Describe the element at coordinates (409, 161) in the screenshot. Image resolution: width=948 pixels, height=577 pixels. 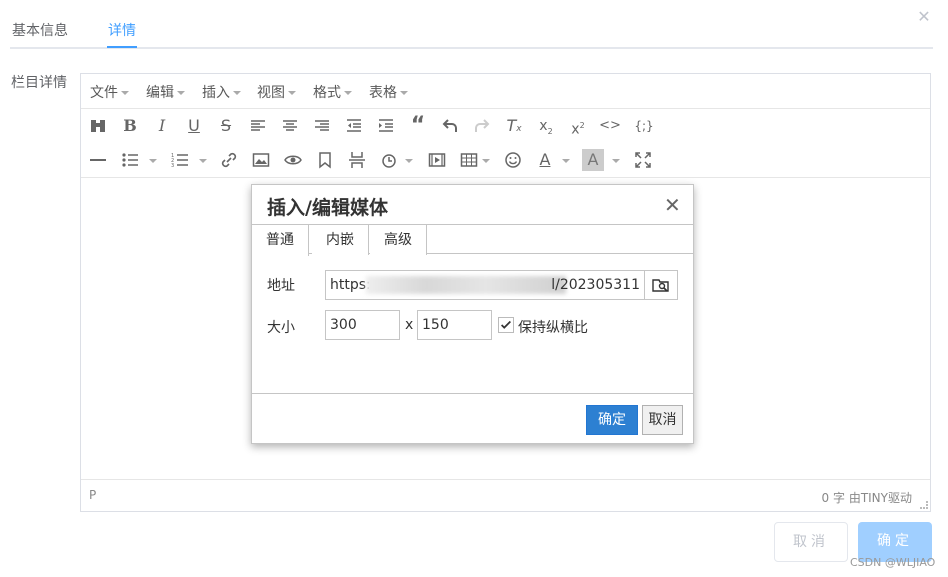
I see `datetime-caret-icon` at that location.